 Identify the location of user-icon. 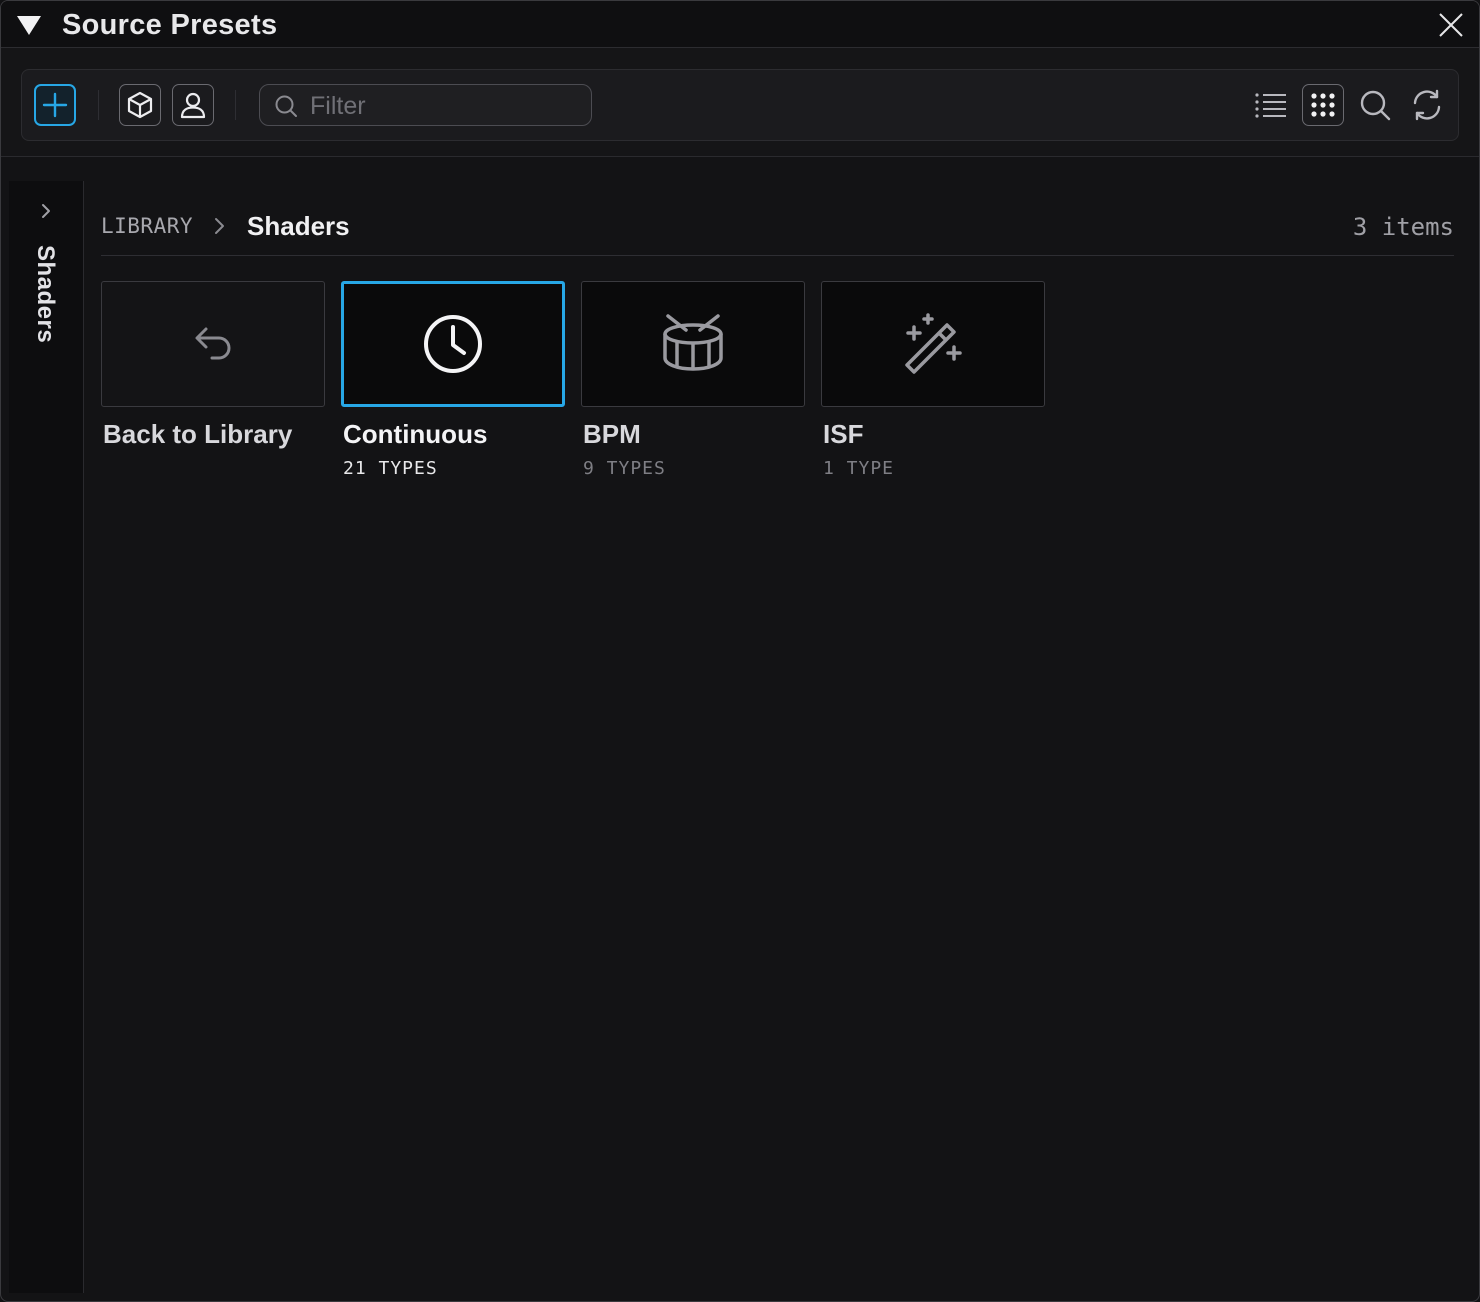
(193, 105).